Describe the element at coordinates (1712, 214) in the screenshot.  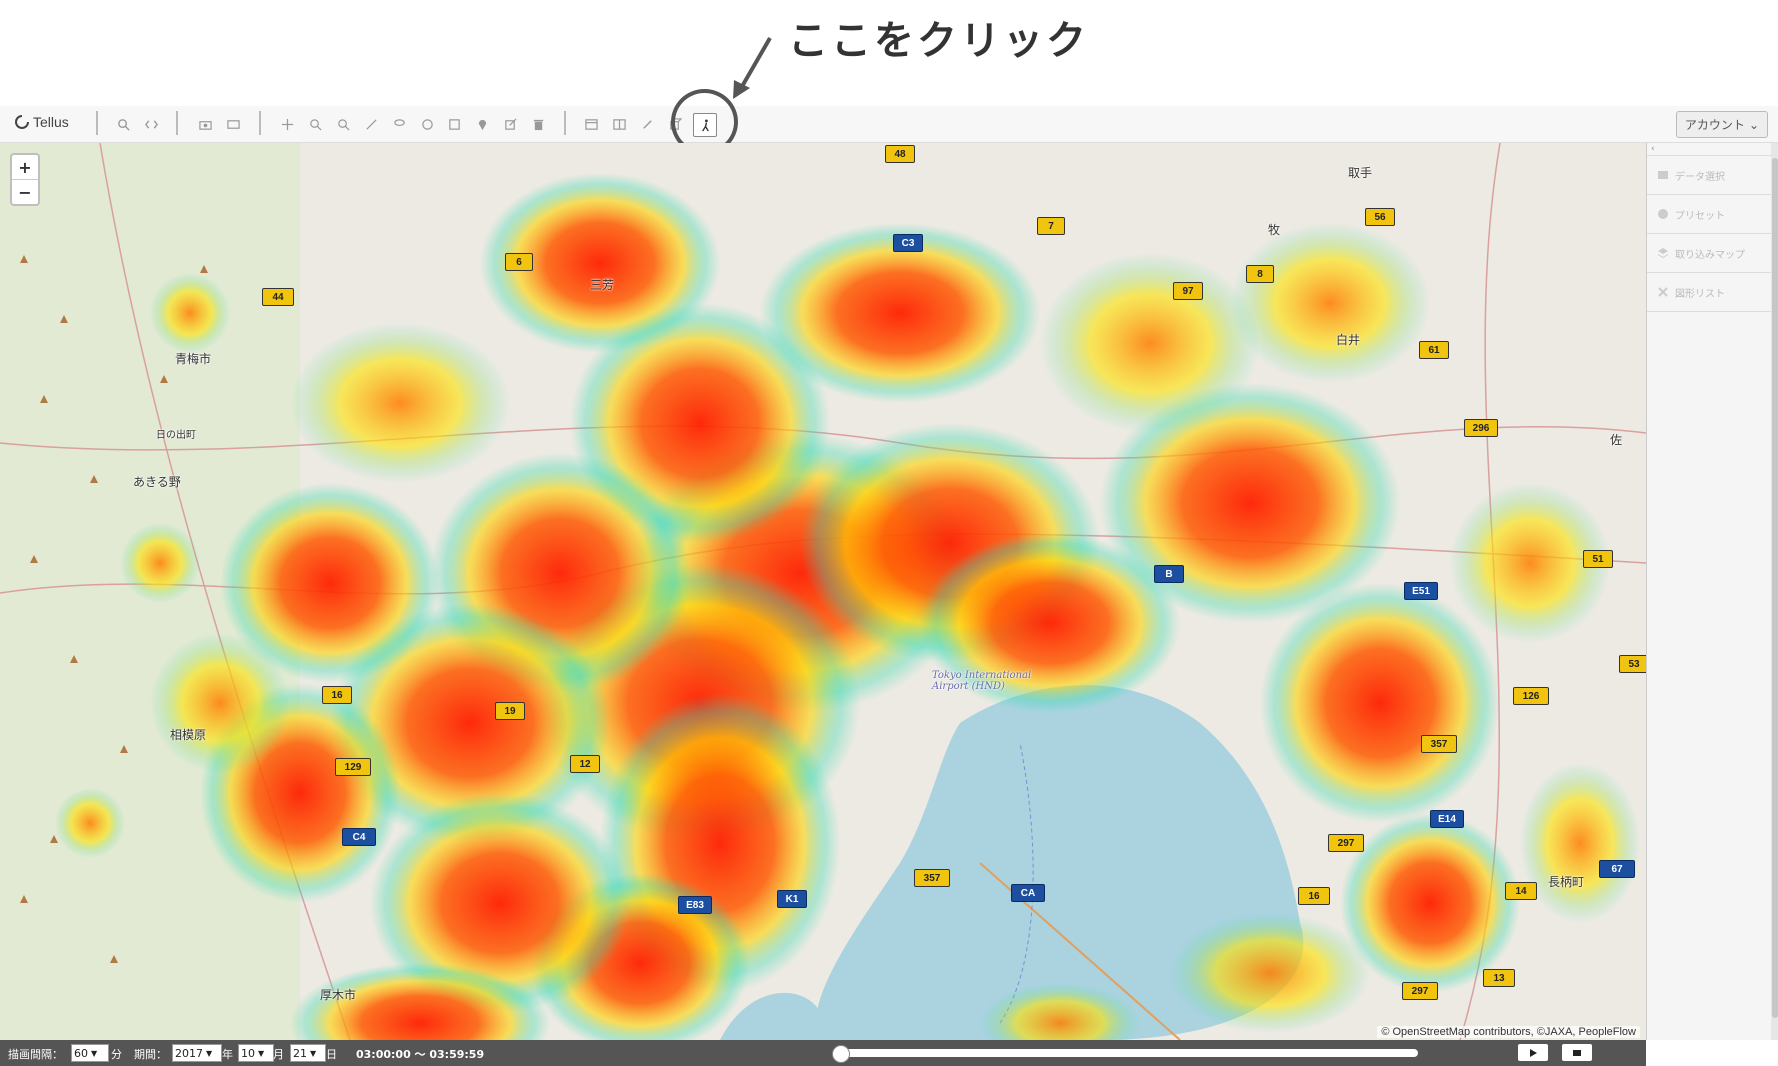
I see `panel-item-preset: プリセット` at that location.